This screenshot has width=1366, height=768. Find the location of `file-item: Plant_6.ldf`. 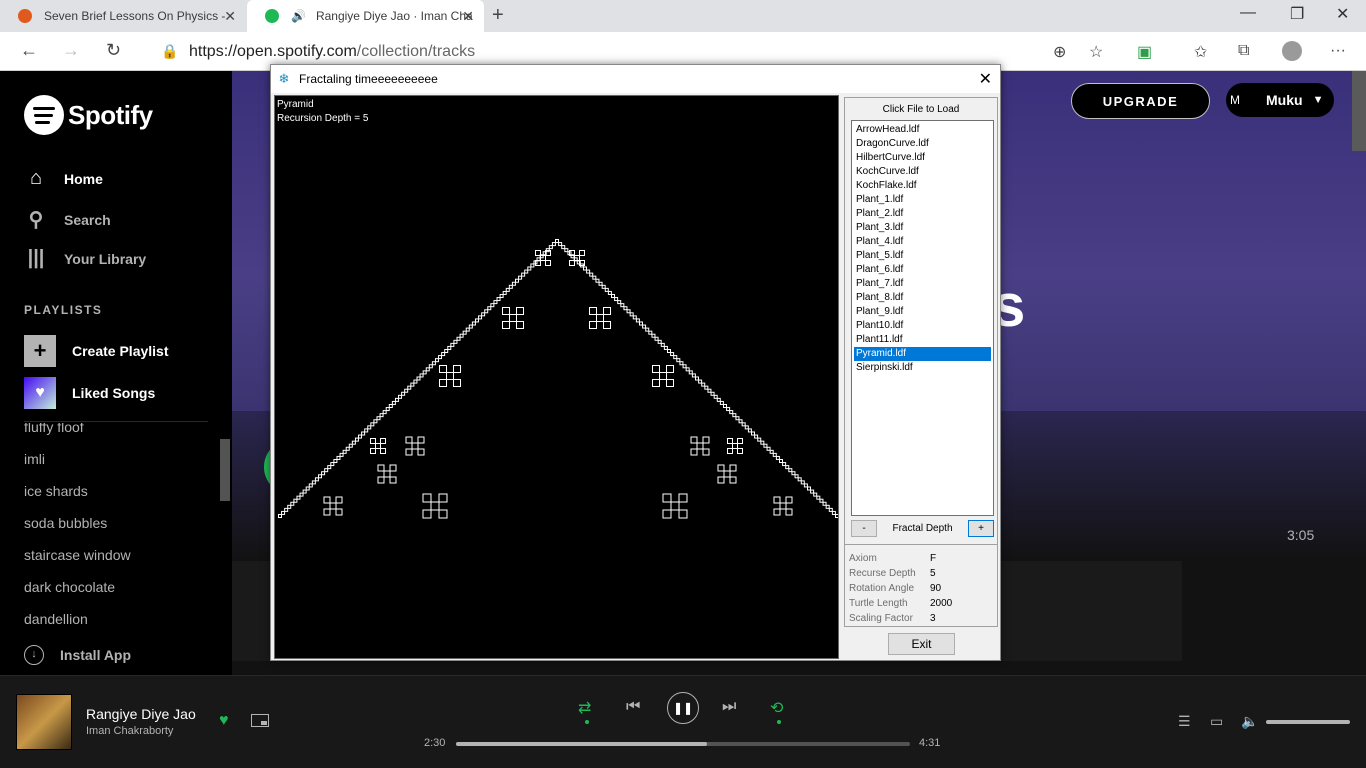

file-item: Plant_6.ldf is located at coordinates (922, 270).